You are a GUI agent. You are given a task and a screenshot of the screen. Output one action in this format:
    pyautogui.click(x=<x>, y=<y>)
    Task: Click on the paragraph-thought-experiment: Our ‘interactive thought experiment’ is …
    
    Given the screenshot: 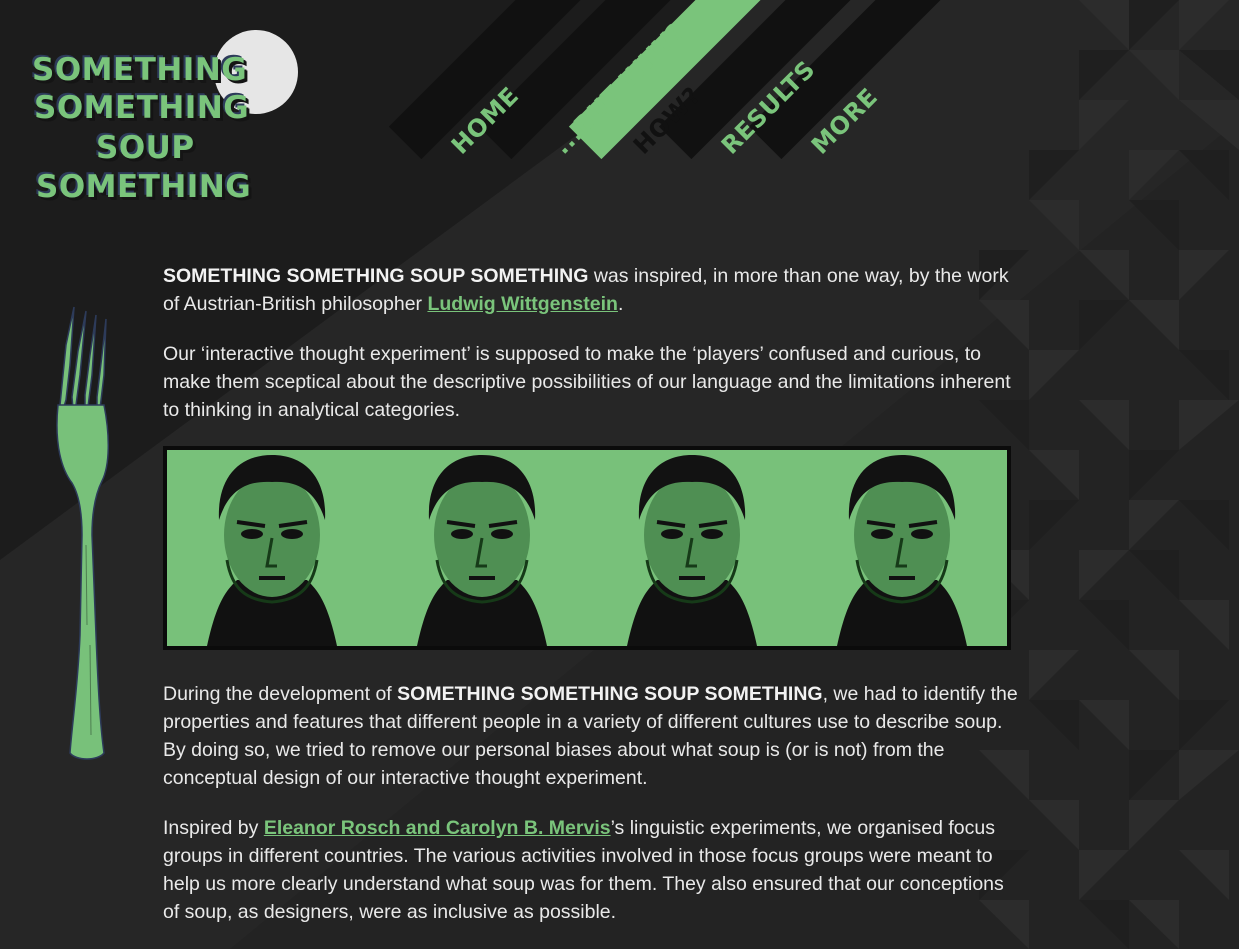 What is the action you would take?
    pyautogui.click(x=587, y=382)
    